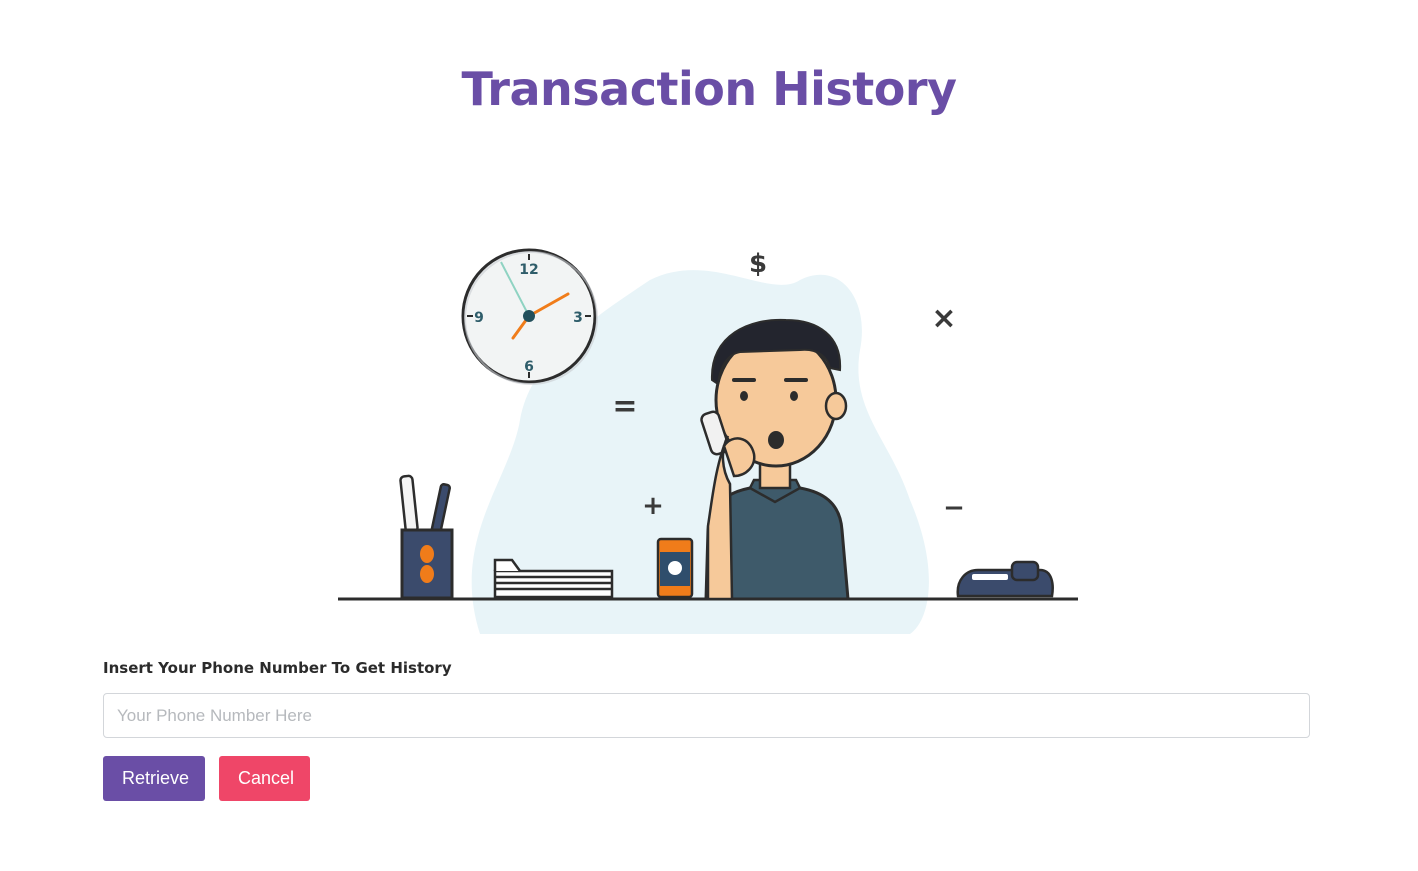 The width and height of the screenshot is (1418, 871). I want to click on plus-icon: +, so click(653, 506).